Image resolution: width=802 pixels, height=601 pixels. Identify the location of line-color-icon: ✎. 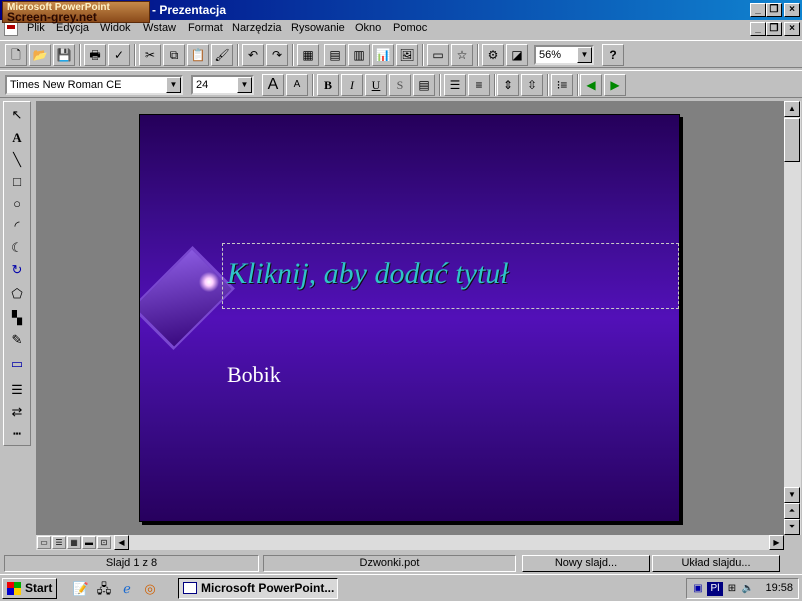
(17, 340).